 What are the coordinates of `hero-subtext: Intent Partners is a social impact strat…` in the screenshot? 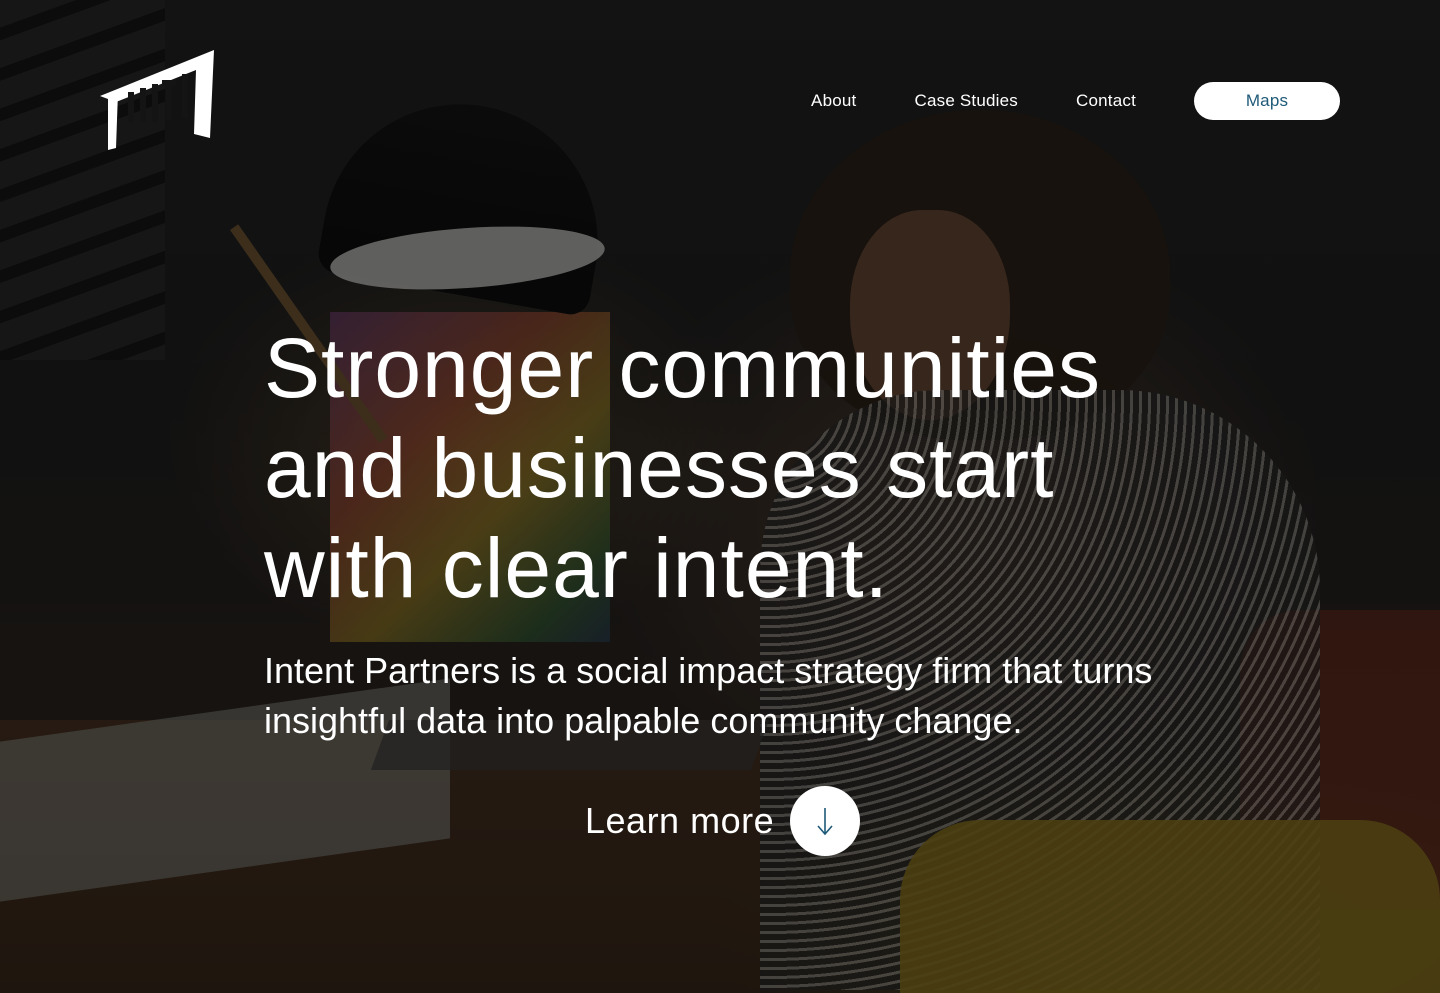 It's located at (708, 695).